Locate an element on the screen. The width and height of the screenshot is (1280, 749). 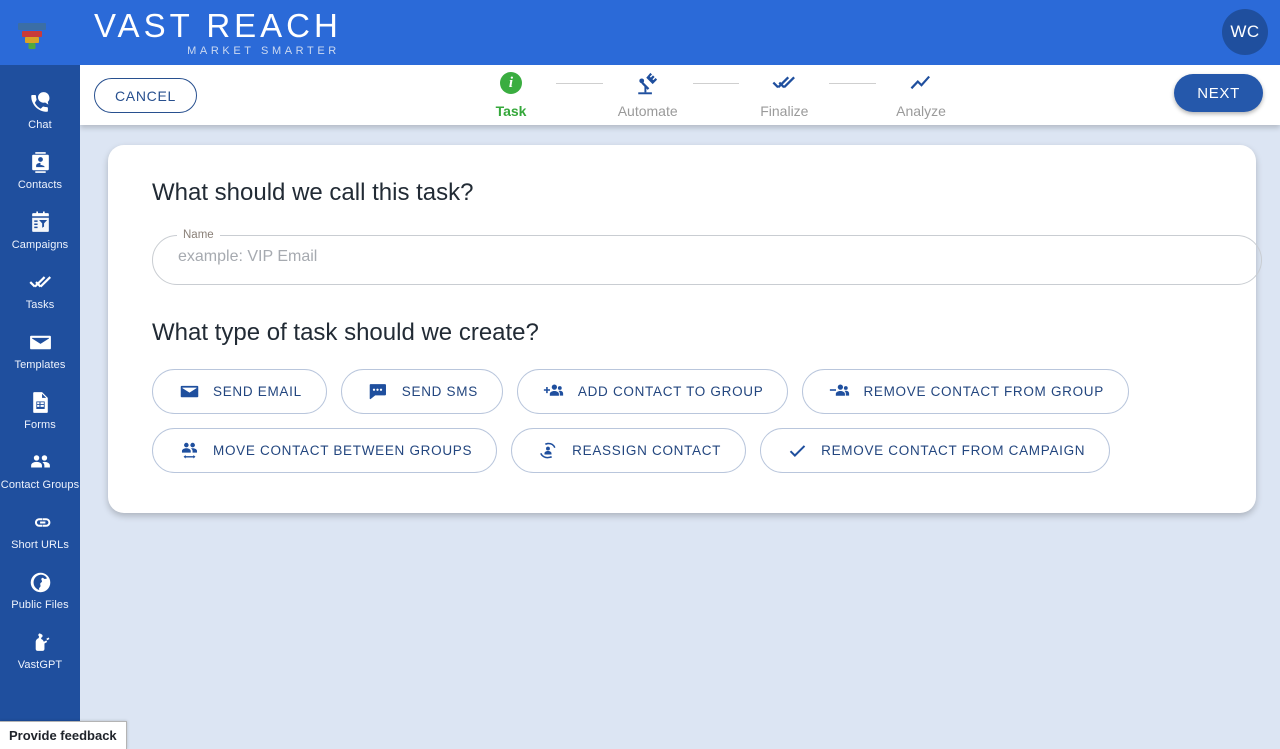
sidebar-item-label: Contacts is located at coordinates (40, 185).